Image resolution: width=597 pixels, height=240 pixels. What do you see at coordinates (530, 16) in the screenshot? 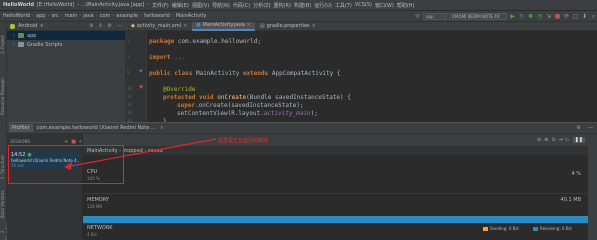
I see `debug-icon: ✱` at bounding box center [530, 16].